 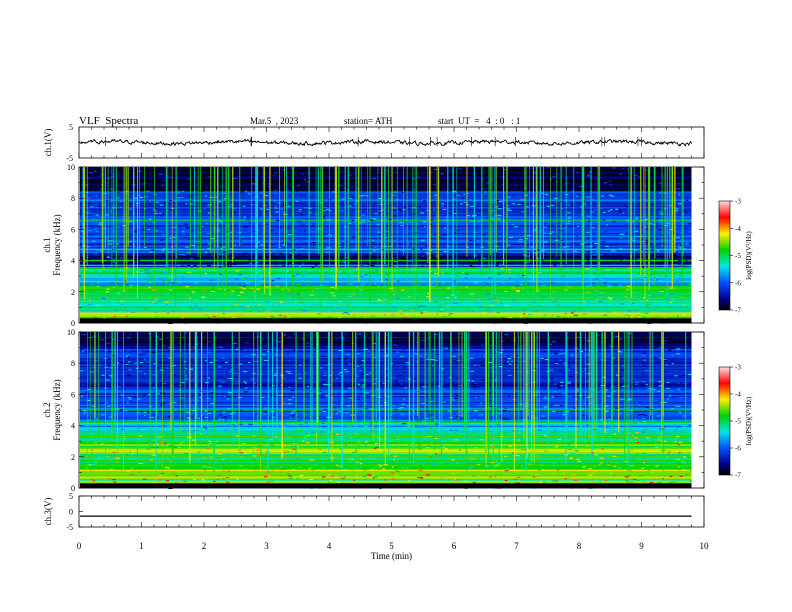 I want to click on x-tick-label: 7, so click(x=516, y=546).